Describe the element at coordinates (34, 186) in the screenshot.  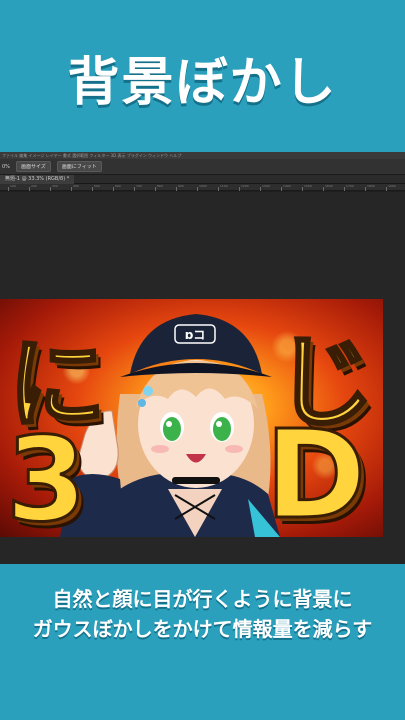
I see `ruler-number: 200` at that location.